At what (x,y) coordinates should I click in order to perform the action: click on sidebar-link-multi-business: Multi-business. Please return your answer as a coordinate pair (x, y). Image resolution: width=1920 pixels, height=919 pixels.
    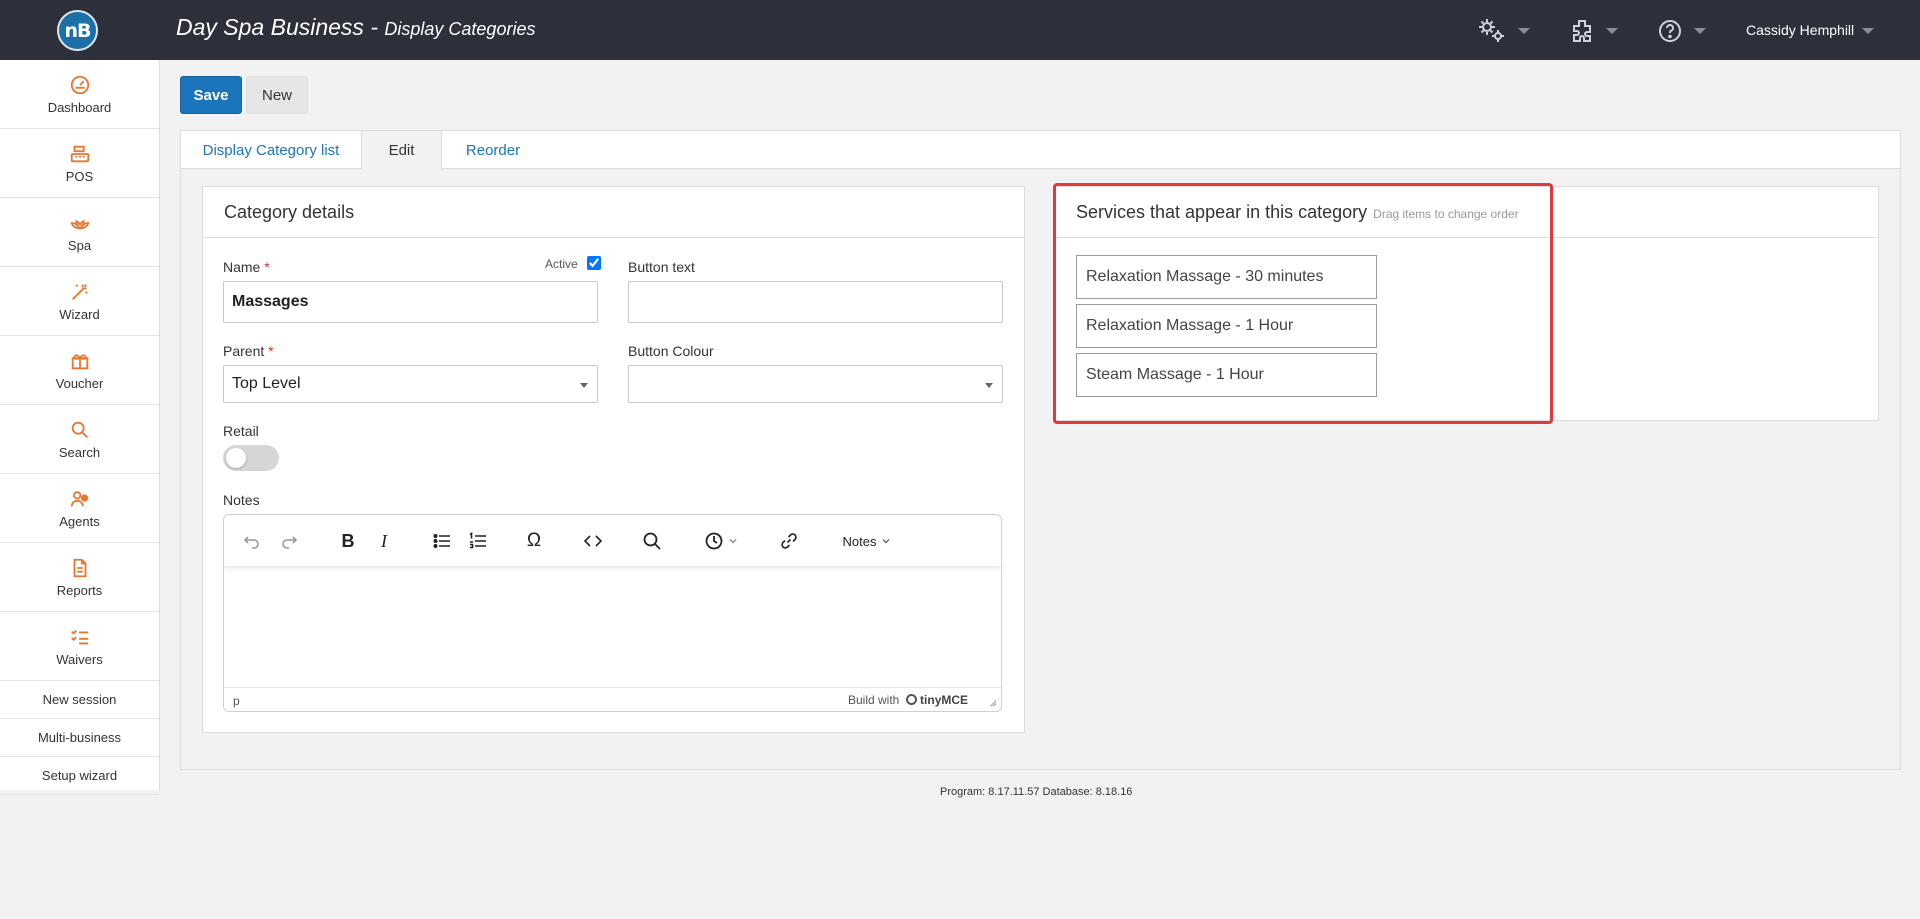
    Looking at the image, I should click on (79, 738).